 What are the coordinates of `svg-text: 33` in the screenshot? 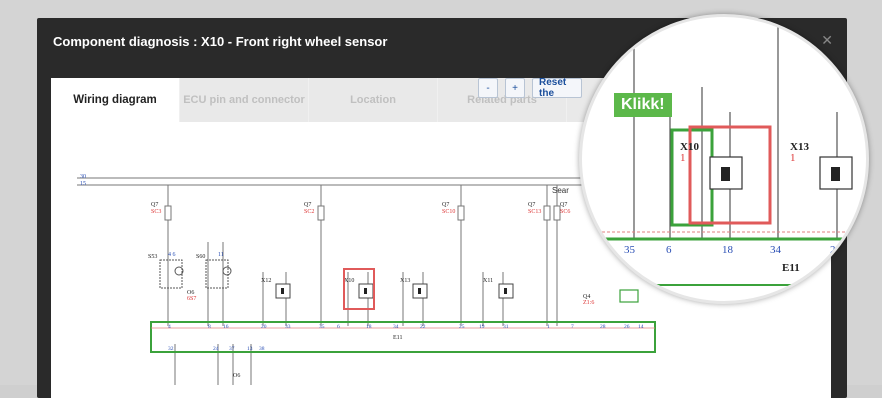 It's located at (288, 327).